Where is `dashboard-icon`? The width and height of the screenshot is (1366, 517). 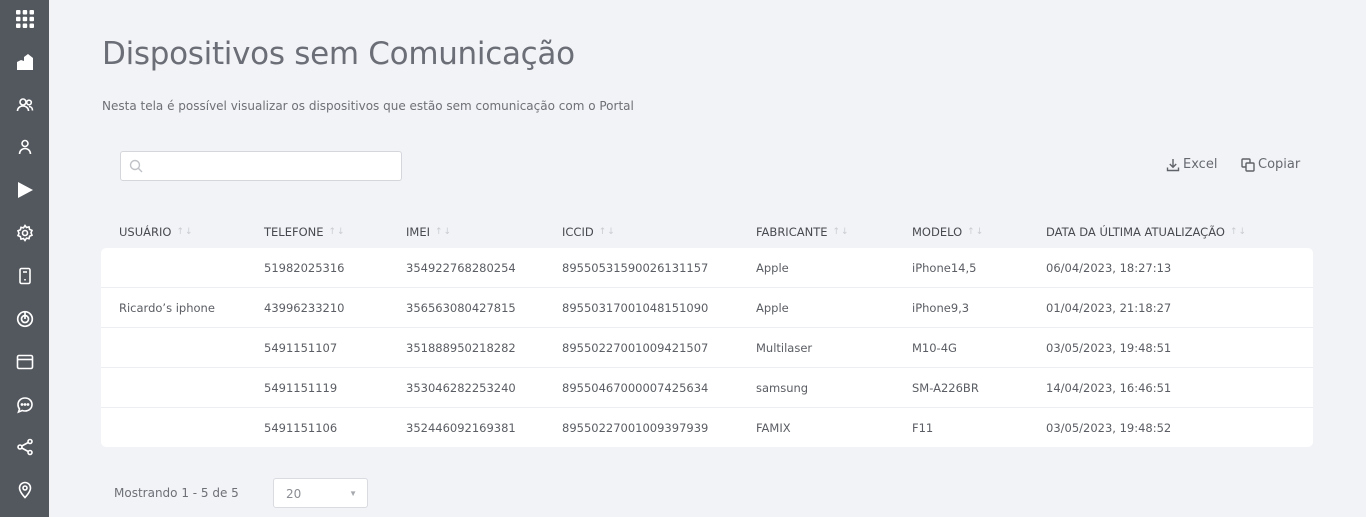 dashboard-icon is located at coordinates (24, 62).